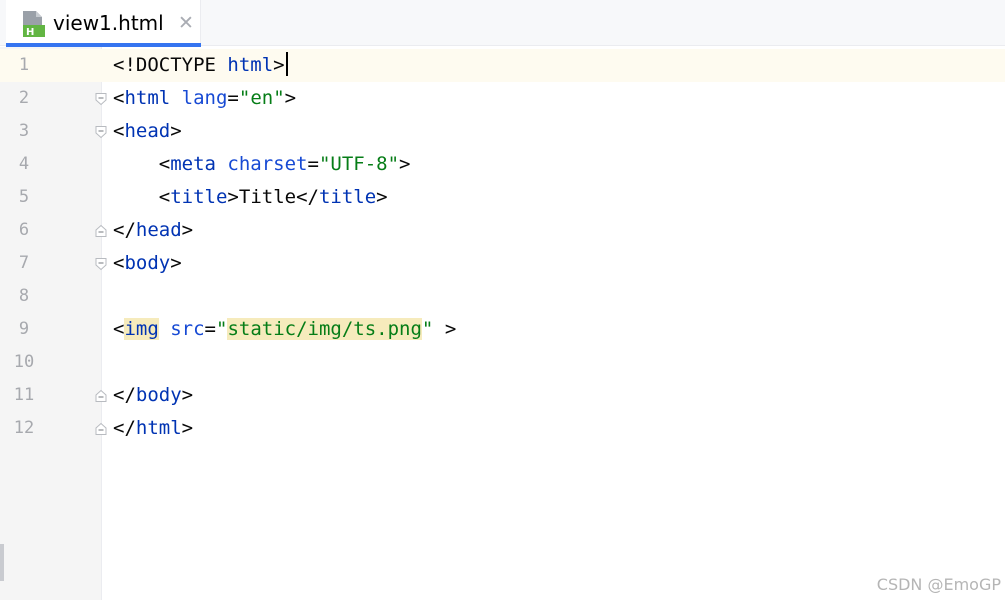 The height and width of the screenshot is (600, 1005). Describe the element at coordinates (24, 131) in the screenshot. I see `line-number: 3` at that location.